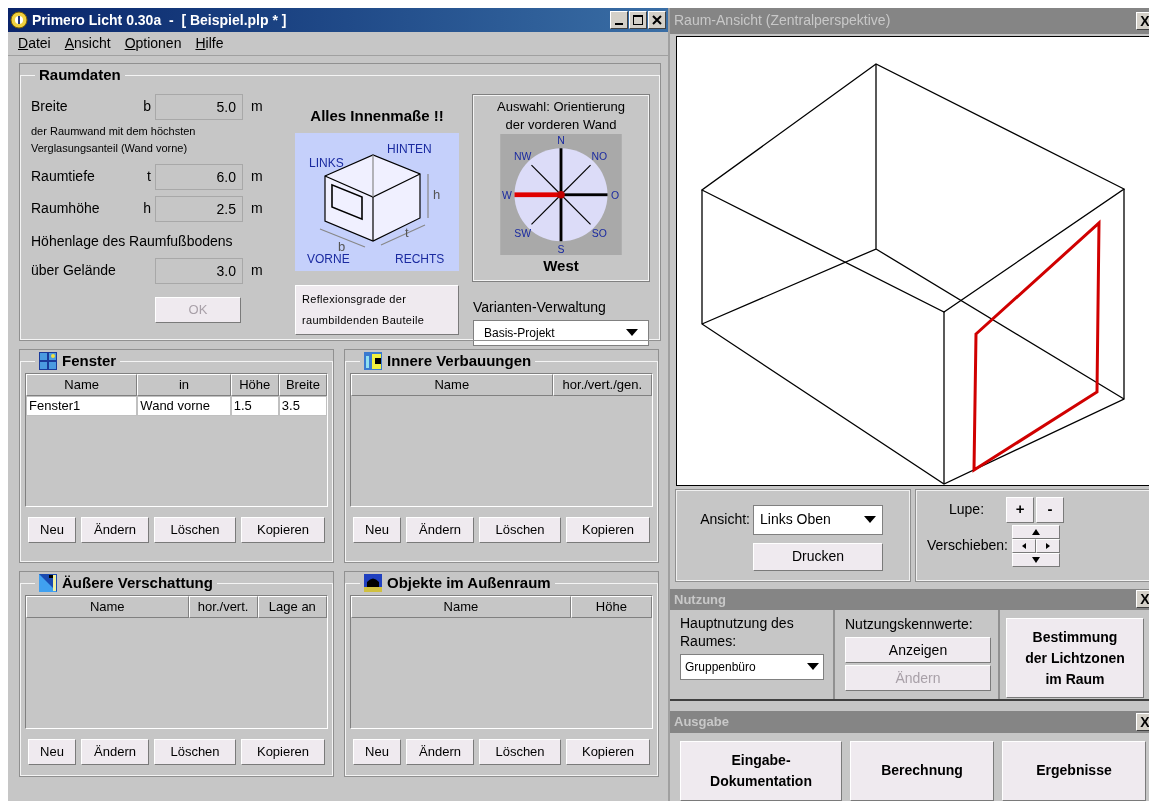 This screenshot has height=801, width=1149. Describe the element at coordinates (615, 195) in the screenshot. I see `compass-label: O` at that location.